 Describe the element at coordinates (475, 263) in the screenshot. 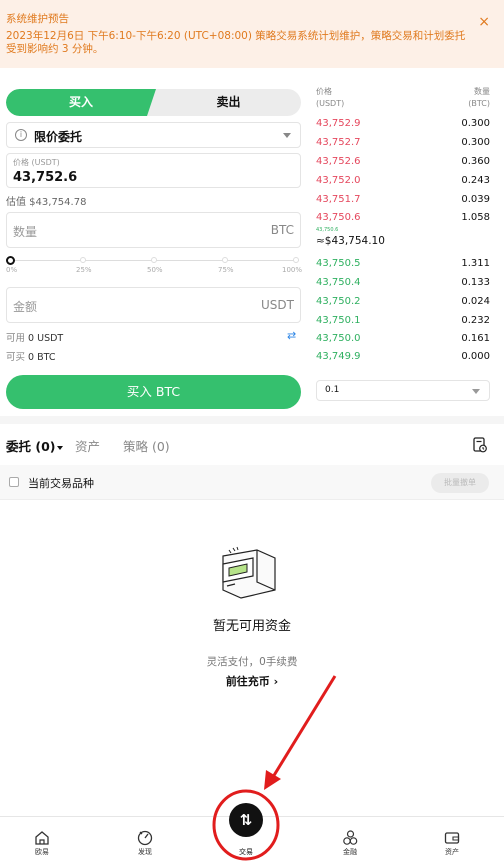

I see `bid-qty: 1.311` at that location.